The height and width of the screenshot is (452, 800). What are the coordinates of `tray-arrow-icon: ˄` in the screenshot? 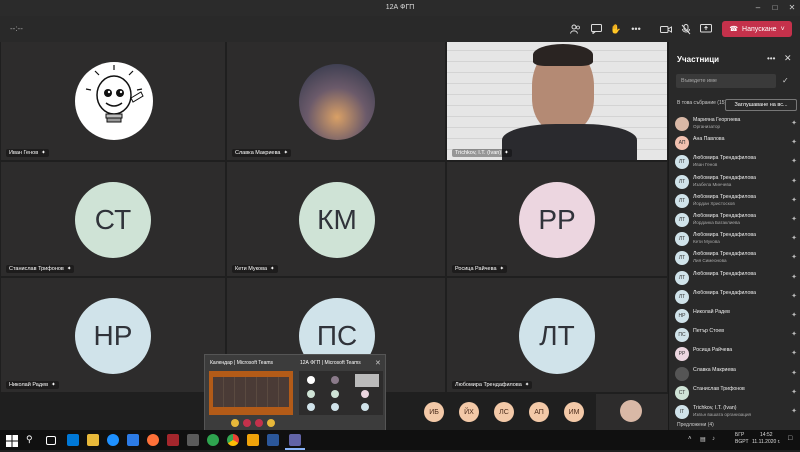 It's located at (690, 439).